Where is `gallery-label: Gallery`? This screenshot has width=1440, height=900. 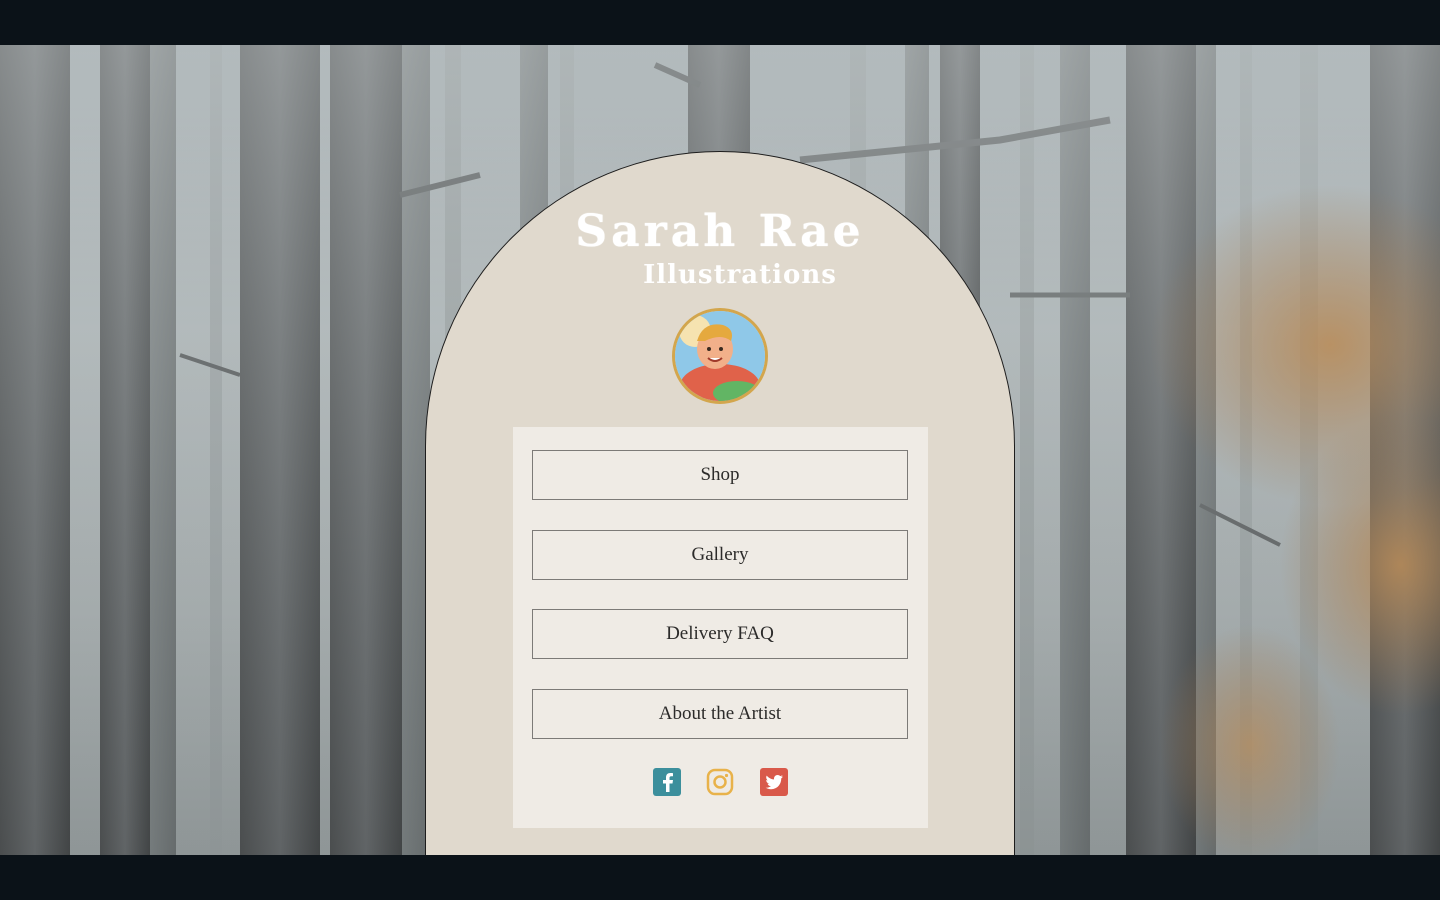
gallery-label: Gallery is located at coordinates (720, 554).